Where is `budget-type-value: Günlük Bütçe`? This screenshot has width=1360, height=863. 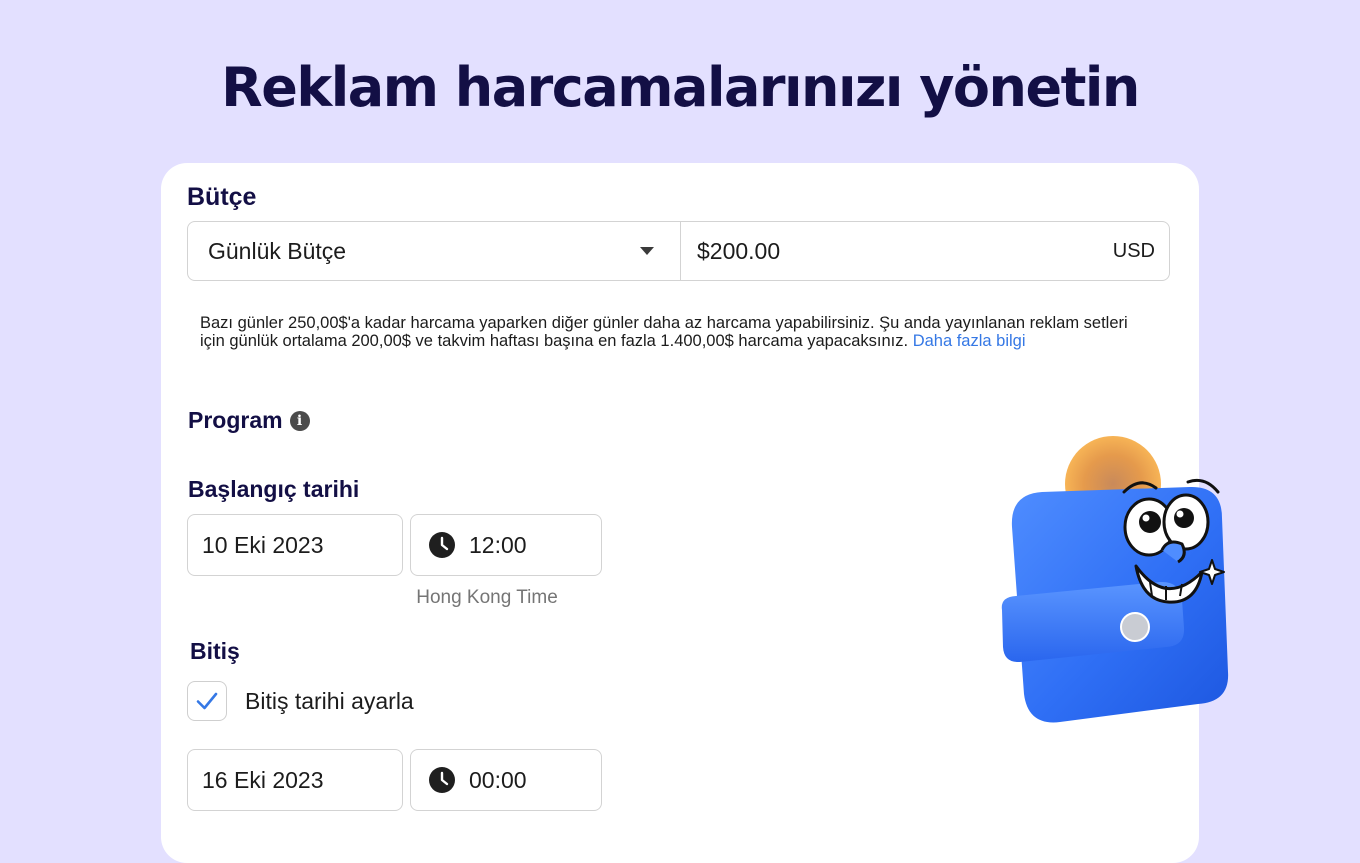 budget-type-value: Günlük Bütçe is located at coordinates (277, 250).